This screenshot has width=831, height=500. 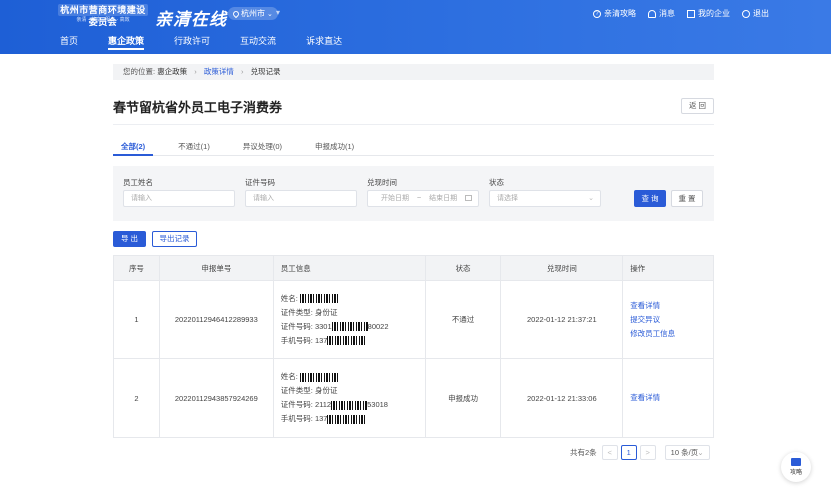 I want to click on top-actions: ? 亲清攻略 消息 我的企业 退出, so click(x=681, y=13).